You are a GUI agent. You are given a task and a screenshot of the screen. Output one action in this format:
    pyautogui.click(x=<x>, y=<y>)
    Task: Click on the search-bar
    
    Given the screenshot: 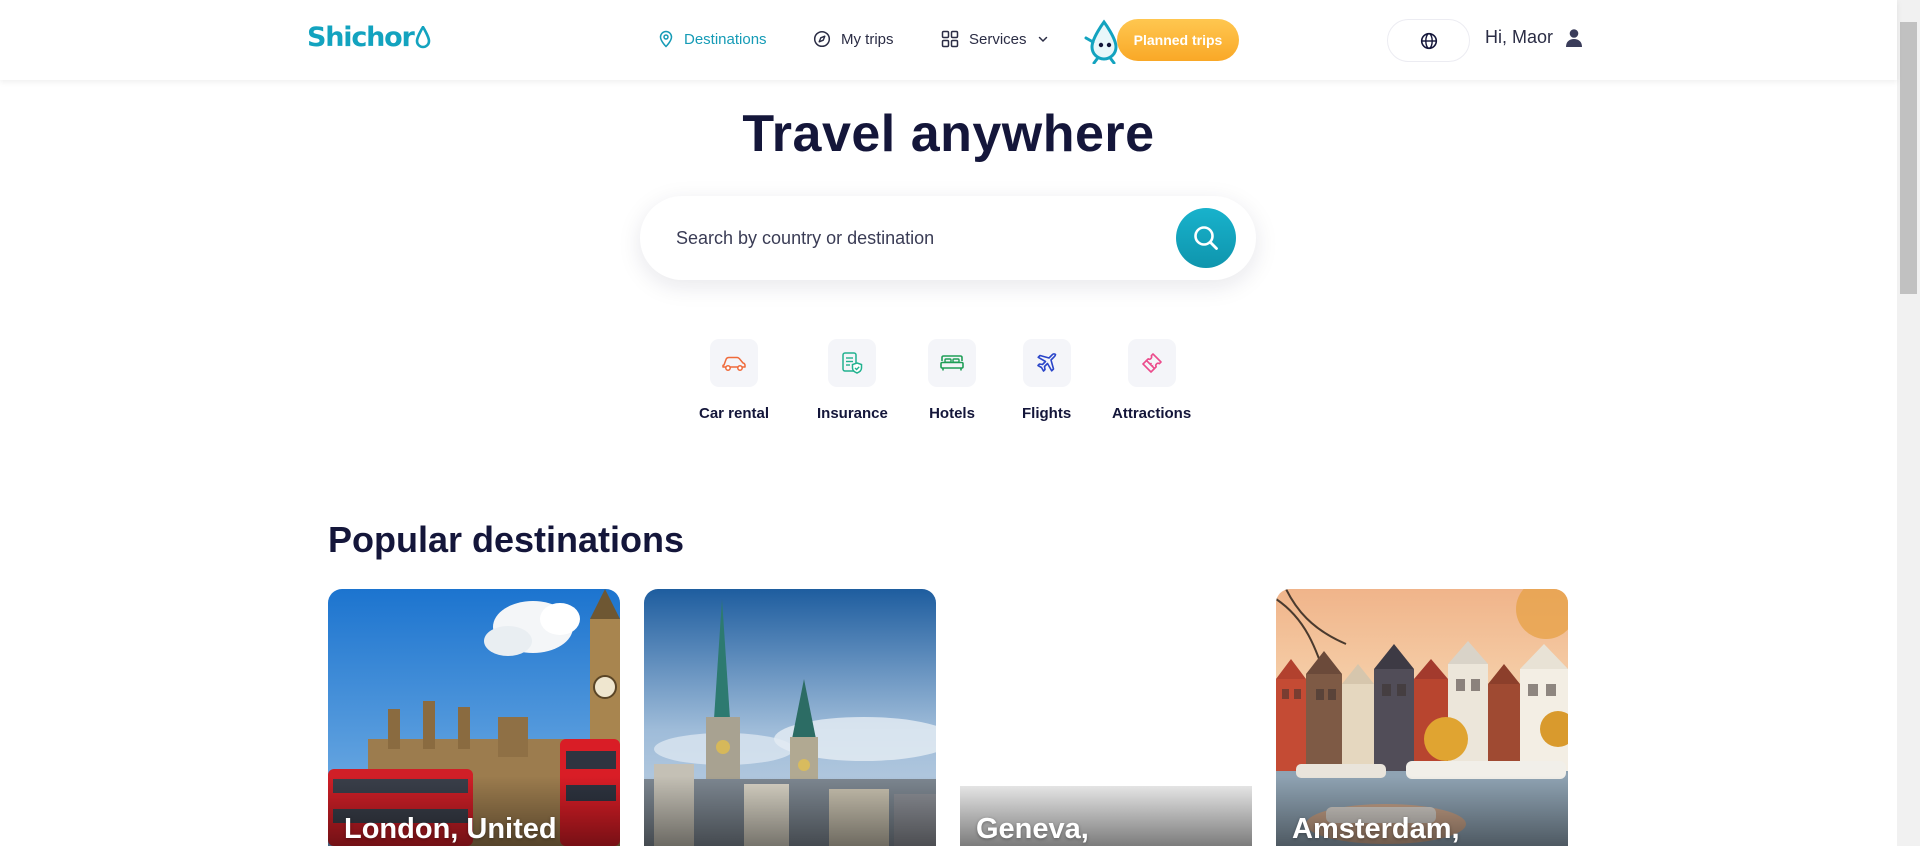 What is the action you would take?
    pyautogui.click(x=948, y=238)
    